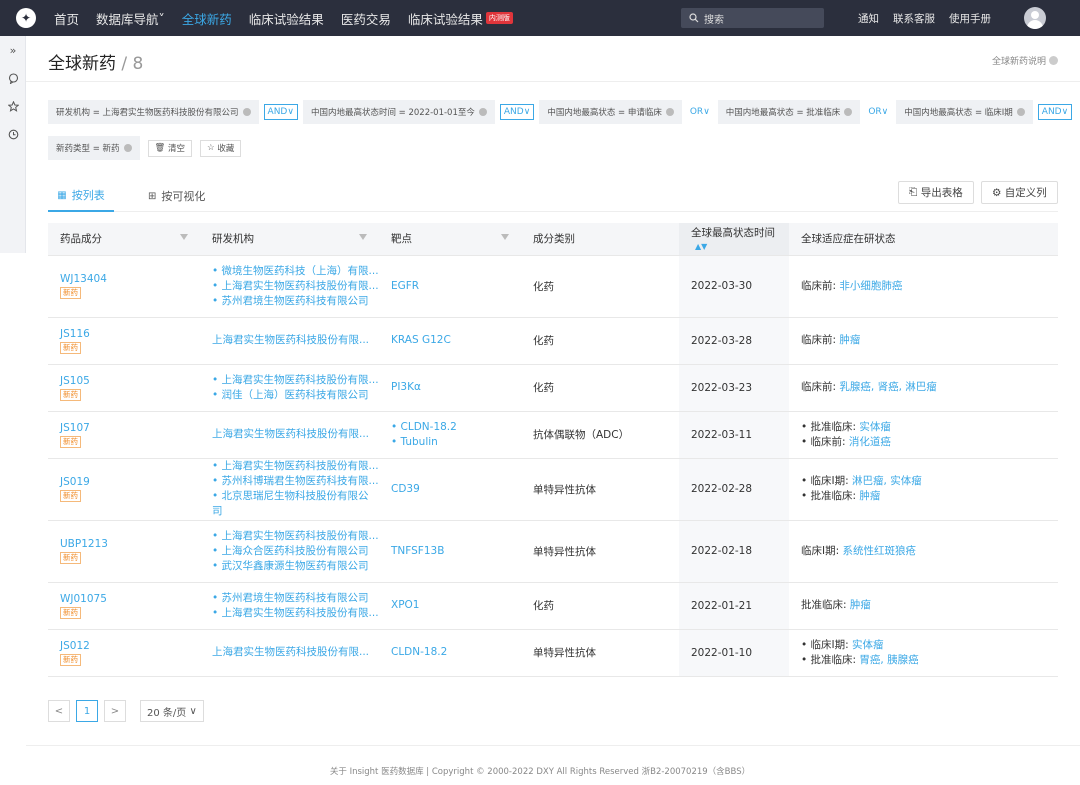 This screenshot has height=785, width=1080. I want to click on category-cell: 单特异性抗体, so click(600, 489).